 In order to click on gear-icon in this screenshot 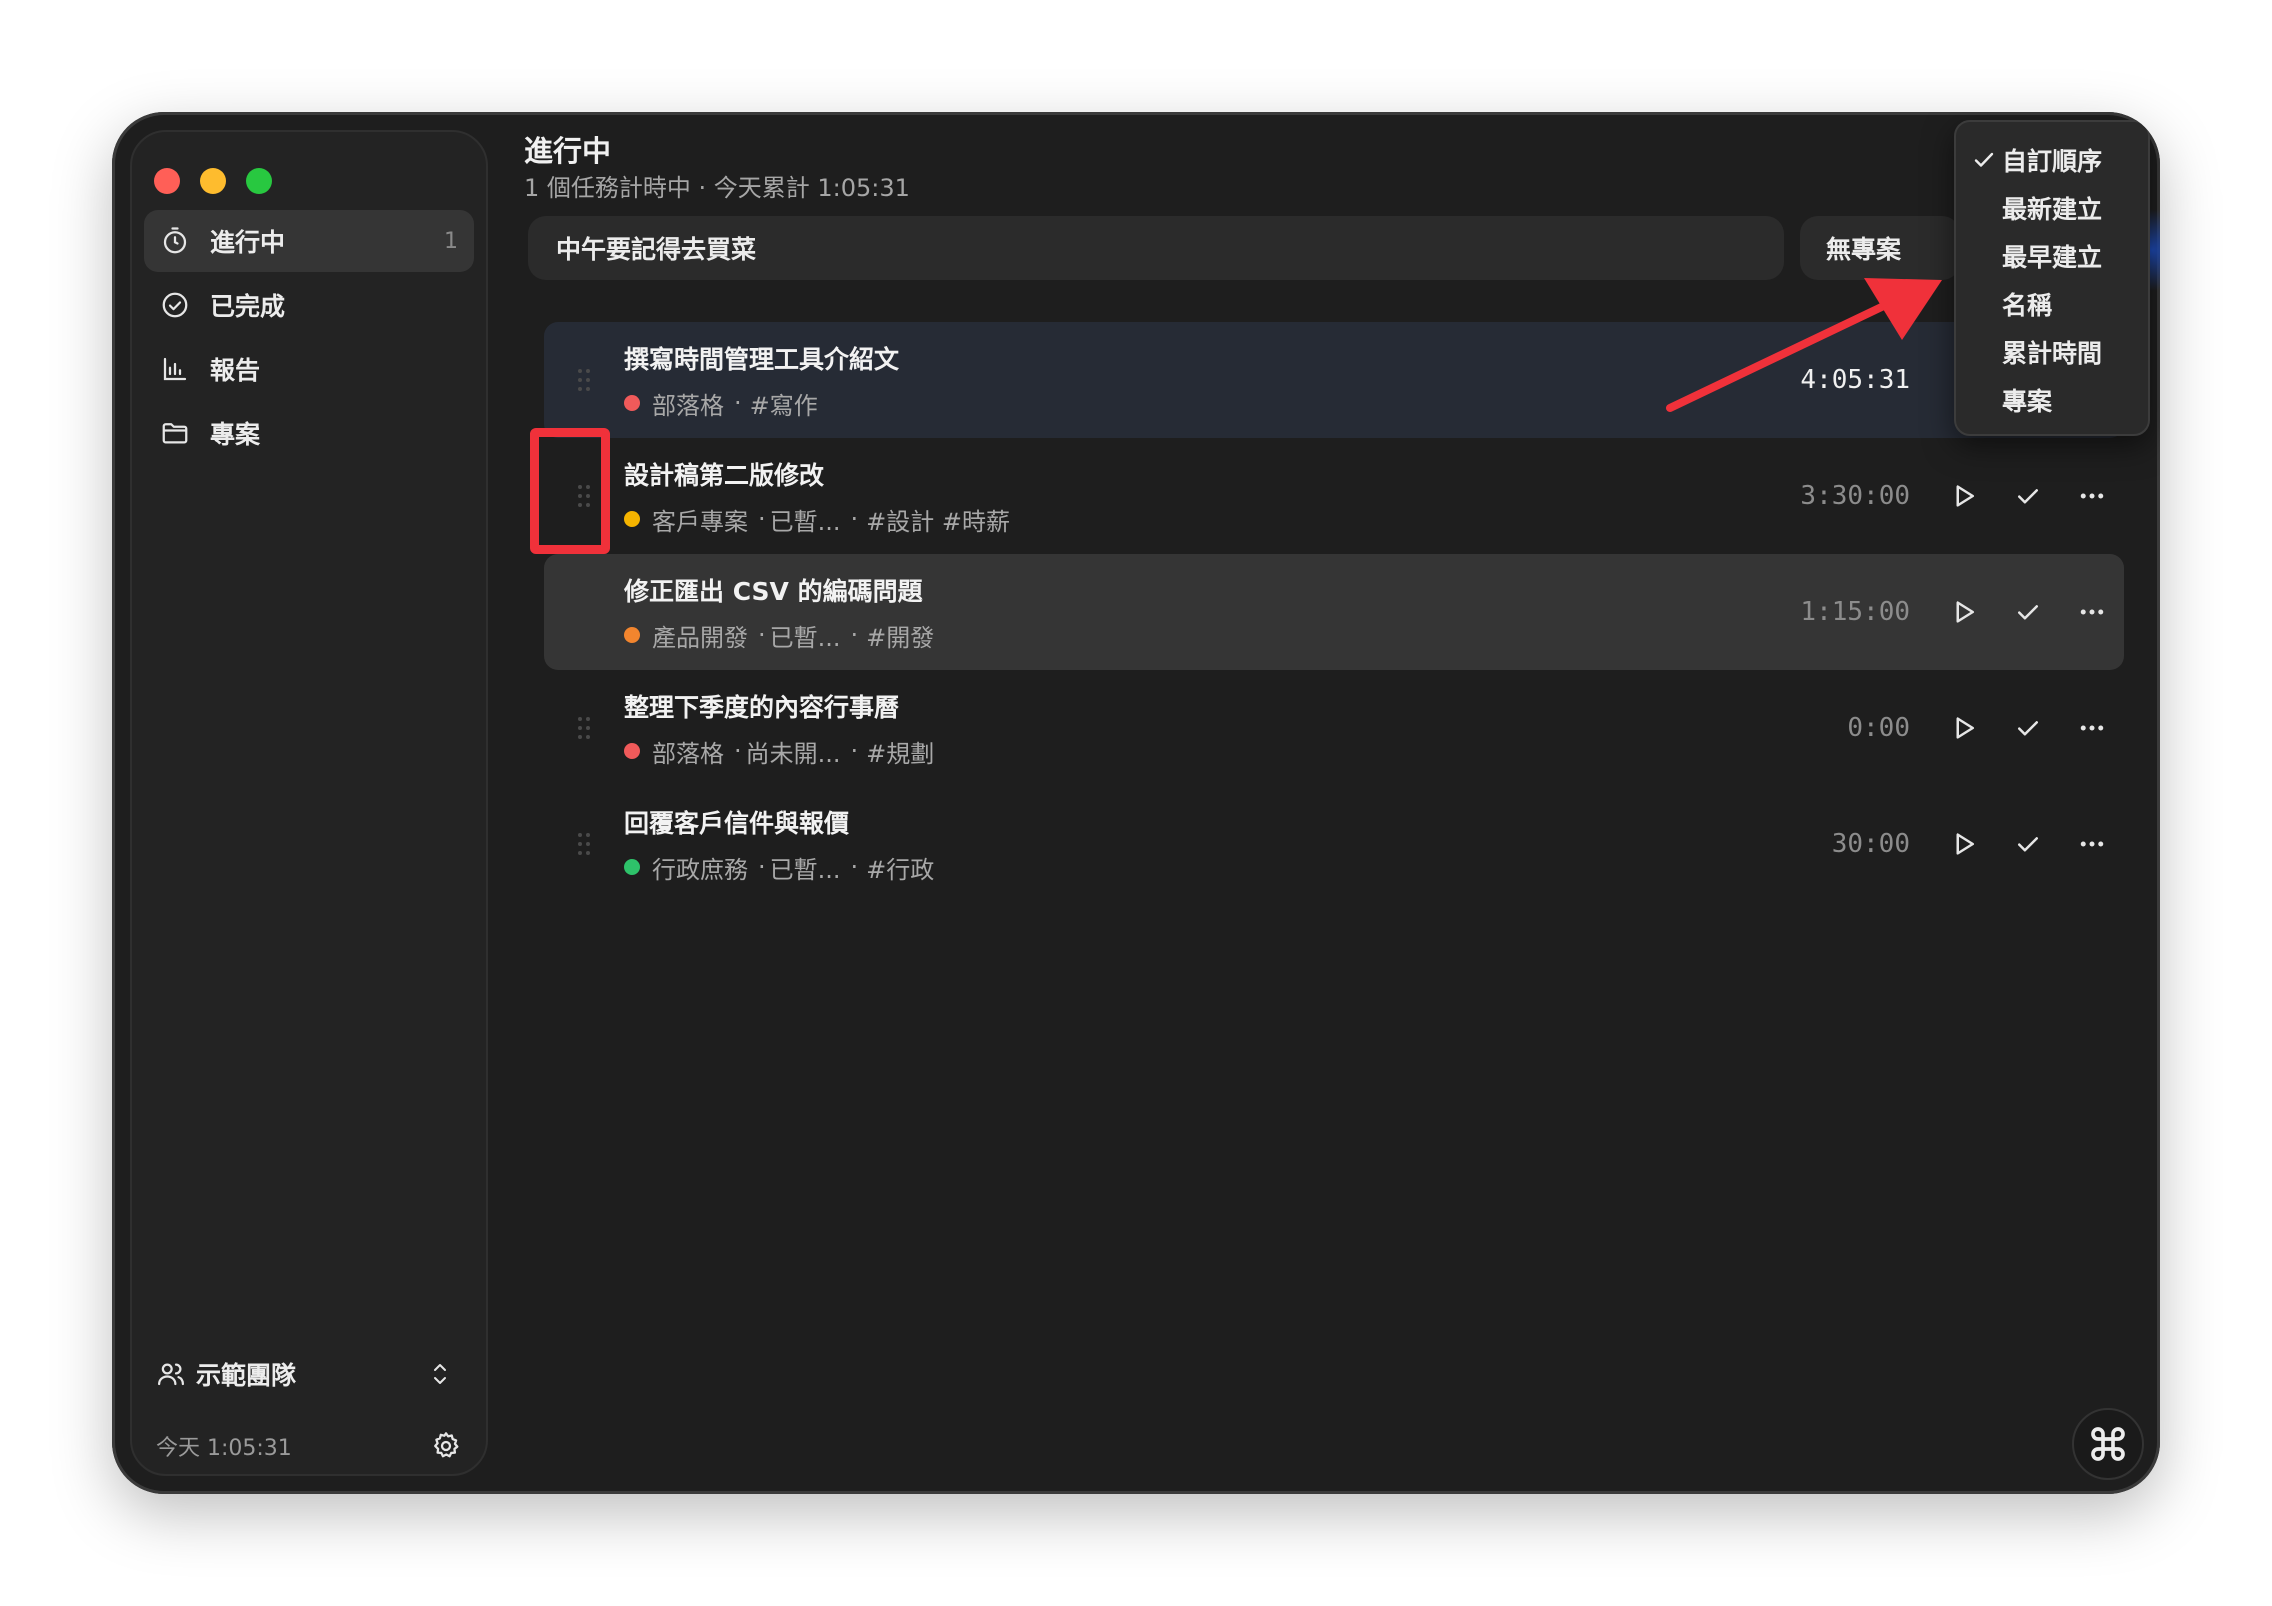, I will do `click(446, 1446)`.